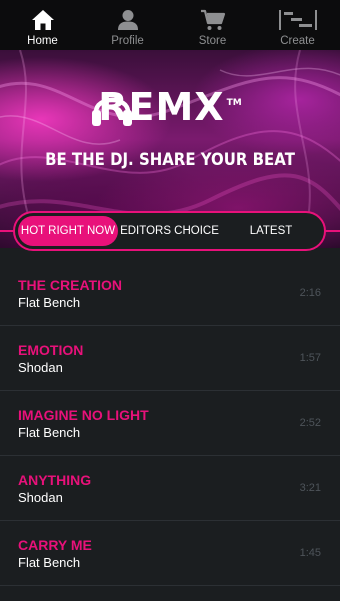  I want to click on logo-text: REMX, so click(161, 107).